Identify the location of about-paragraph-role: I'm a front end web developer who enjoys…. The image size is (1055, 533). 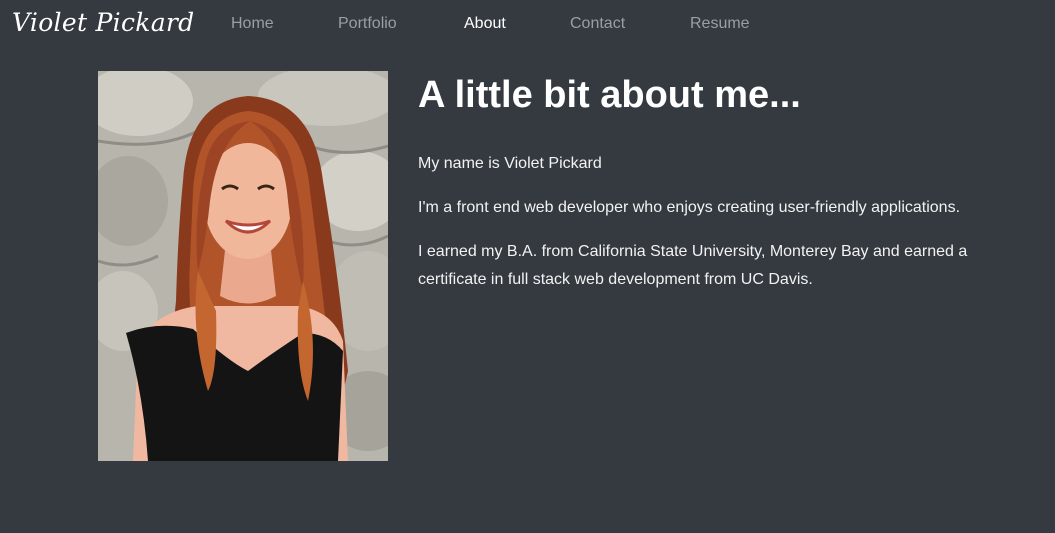
(689, 207).